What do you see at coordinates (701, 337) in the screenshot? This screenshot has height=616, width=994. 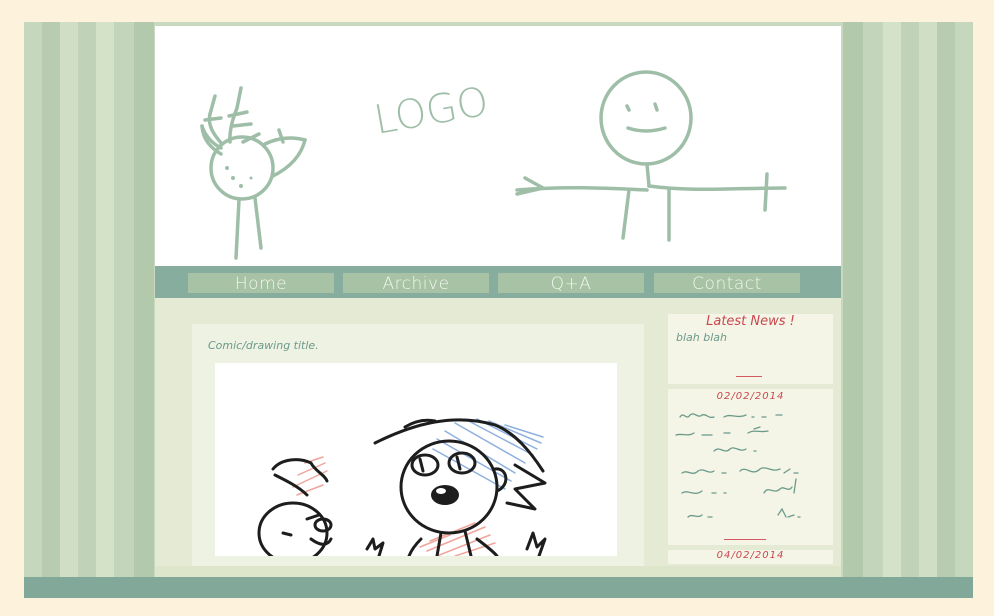 I see `news-preview: blah blah` at bounding box center [701, 337].